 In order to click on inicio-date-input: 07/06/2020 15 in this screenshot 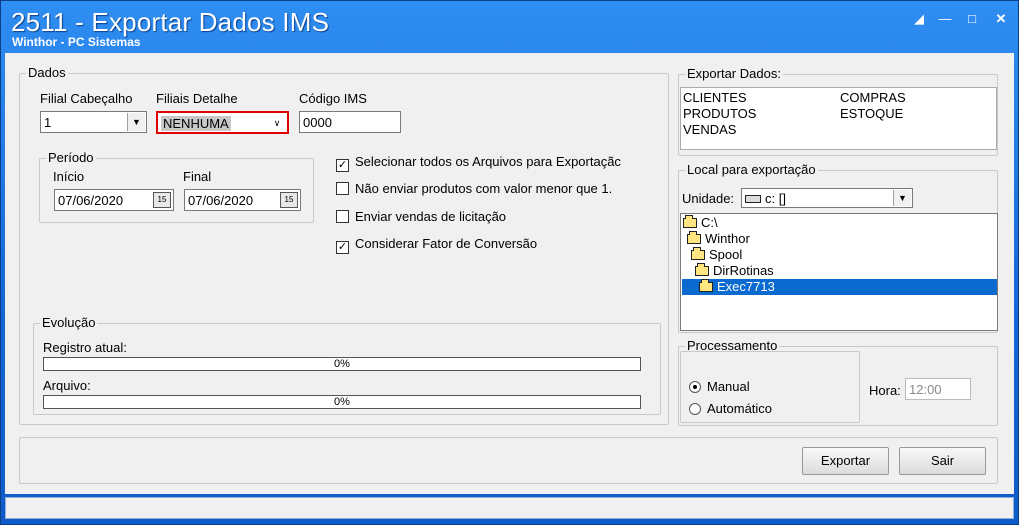, I will do `click(114, 200)`.